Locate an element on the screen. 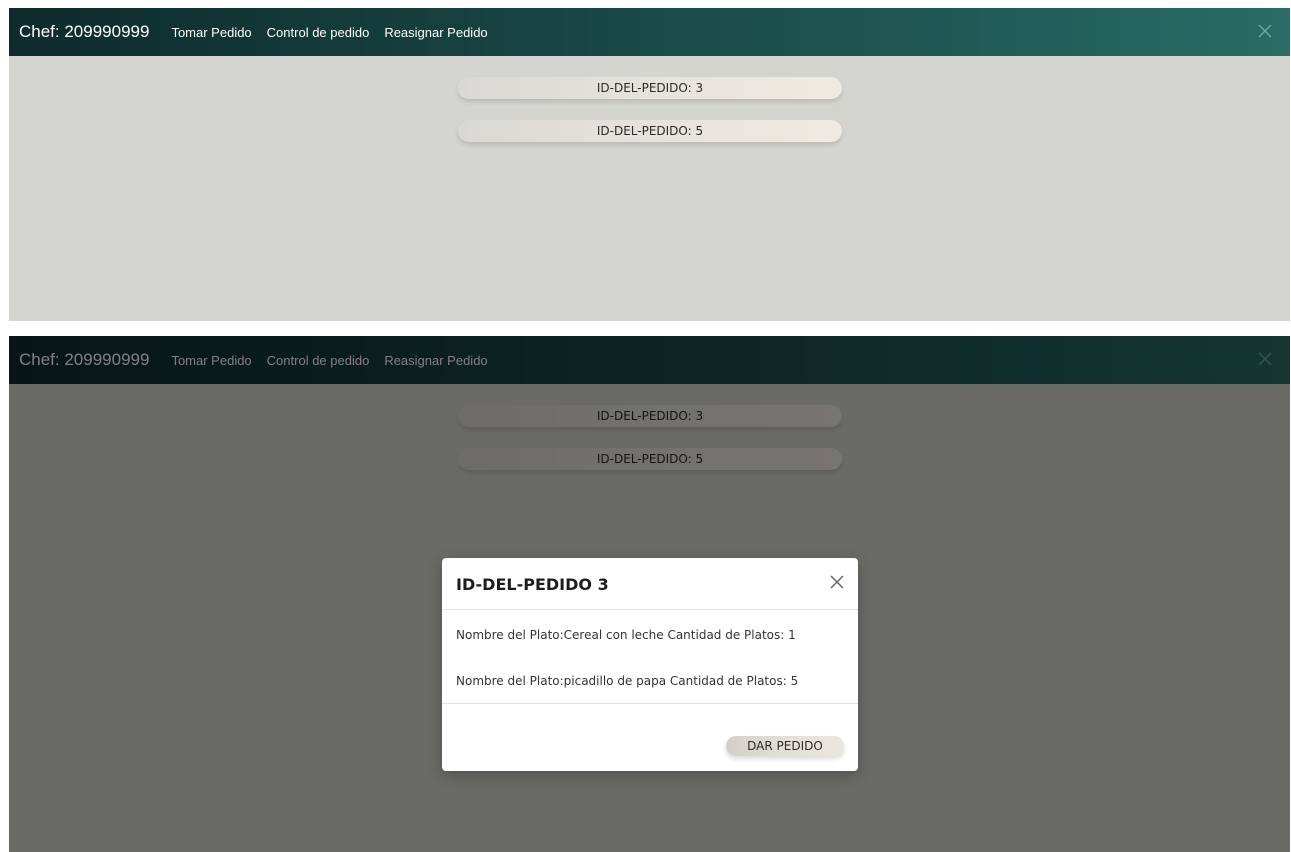  modal-header: ID-DEL-PEDIDO 3 is located at coordinates (650, 584).